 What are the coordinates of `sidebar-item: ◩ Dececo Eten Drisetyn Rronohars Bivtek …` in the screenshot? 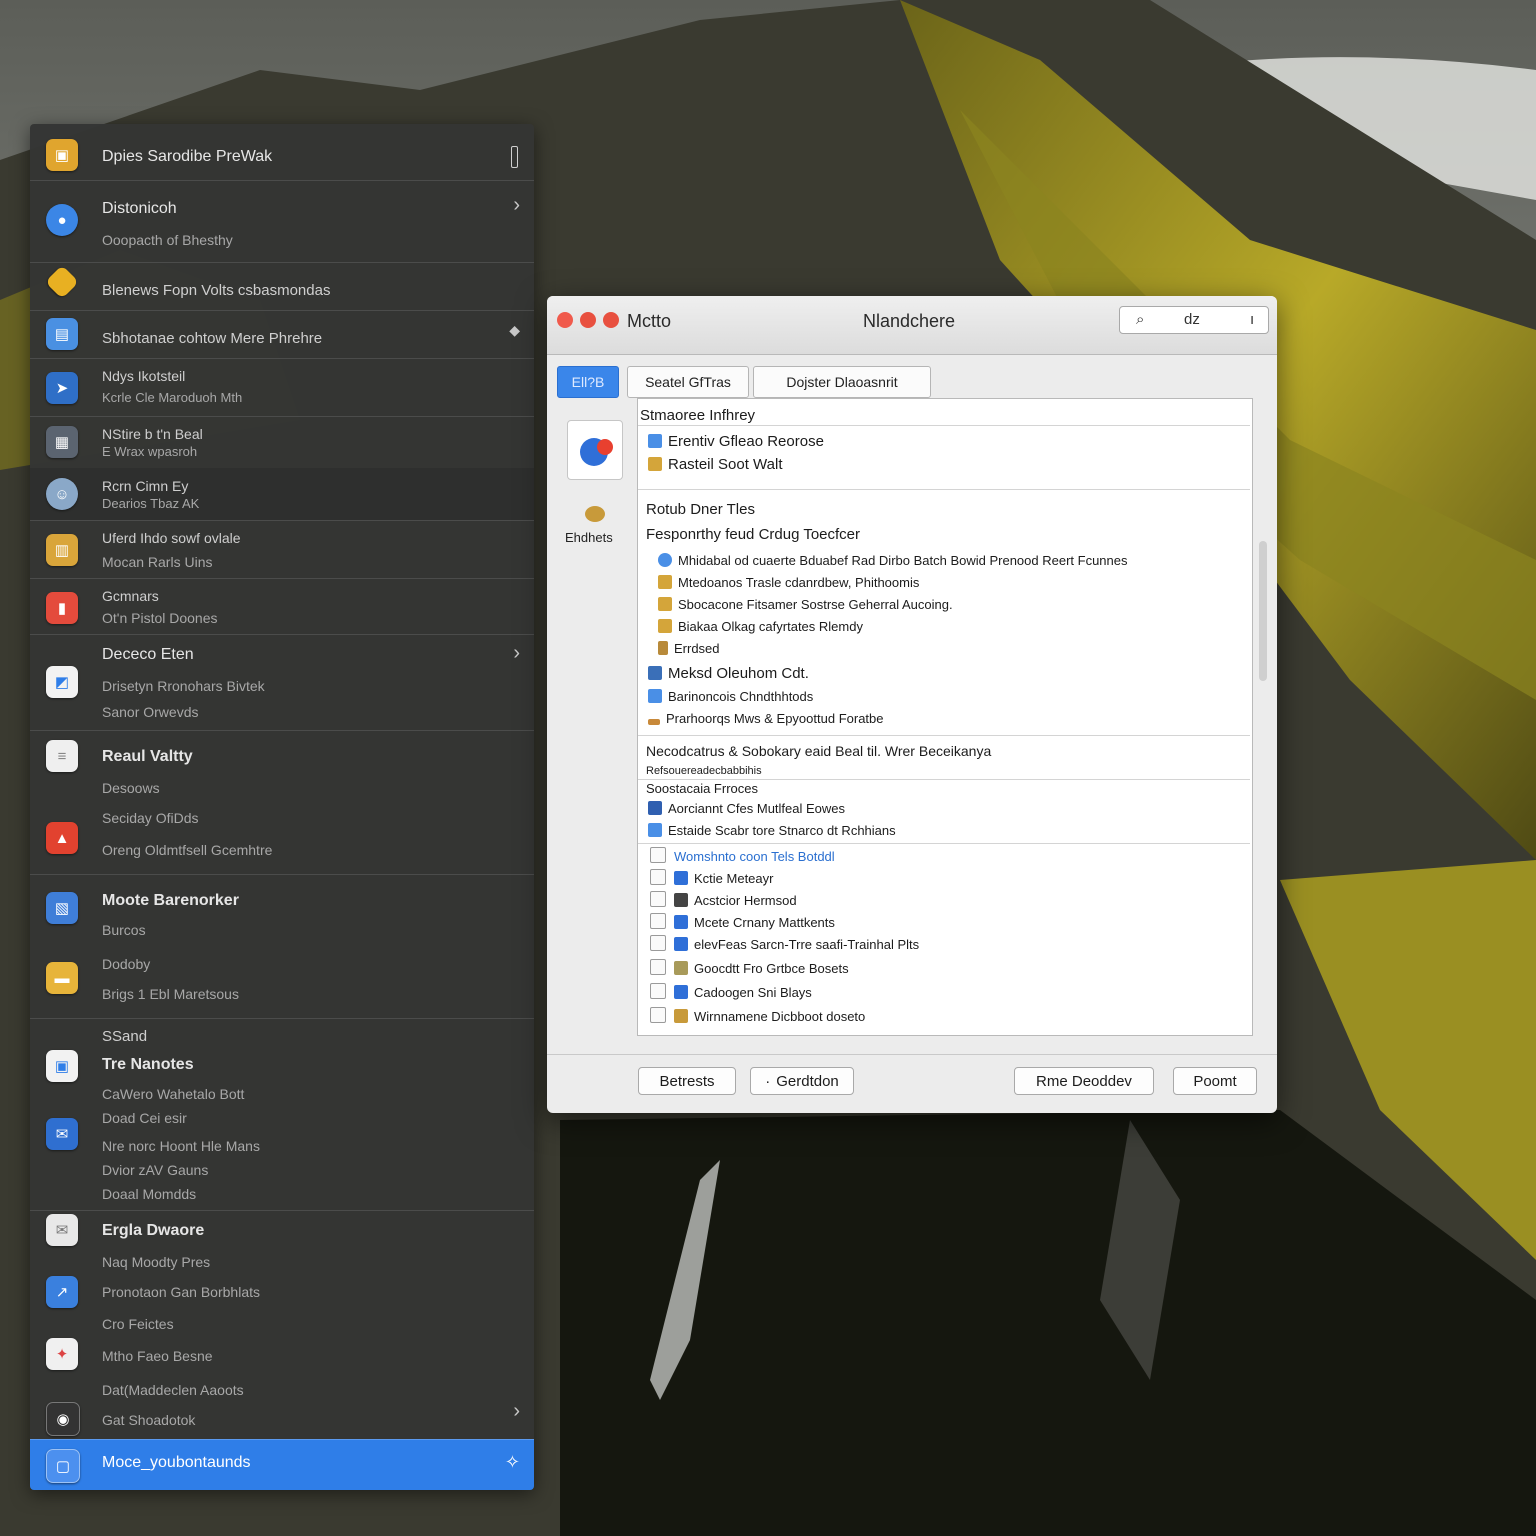 It's located at (282, 682).